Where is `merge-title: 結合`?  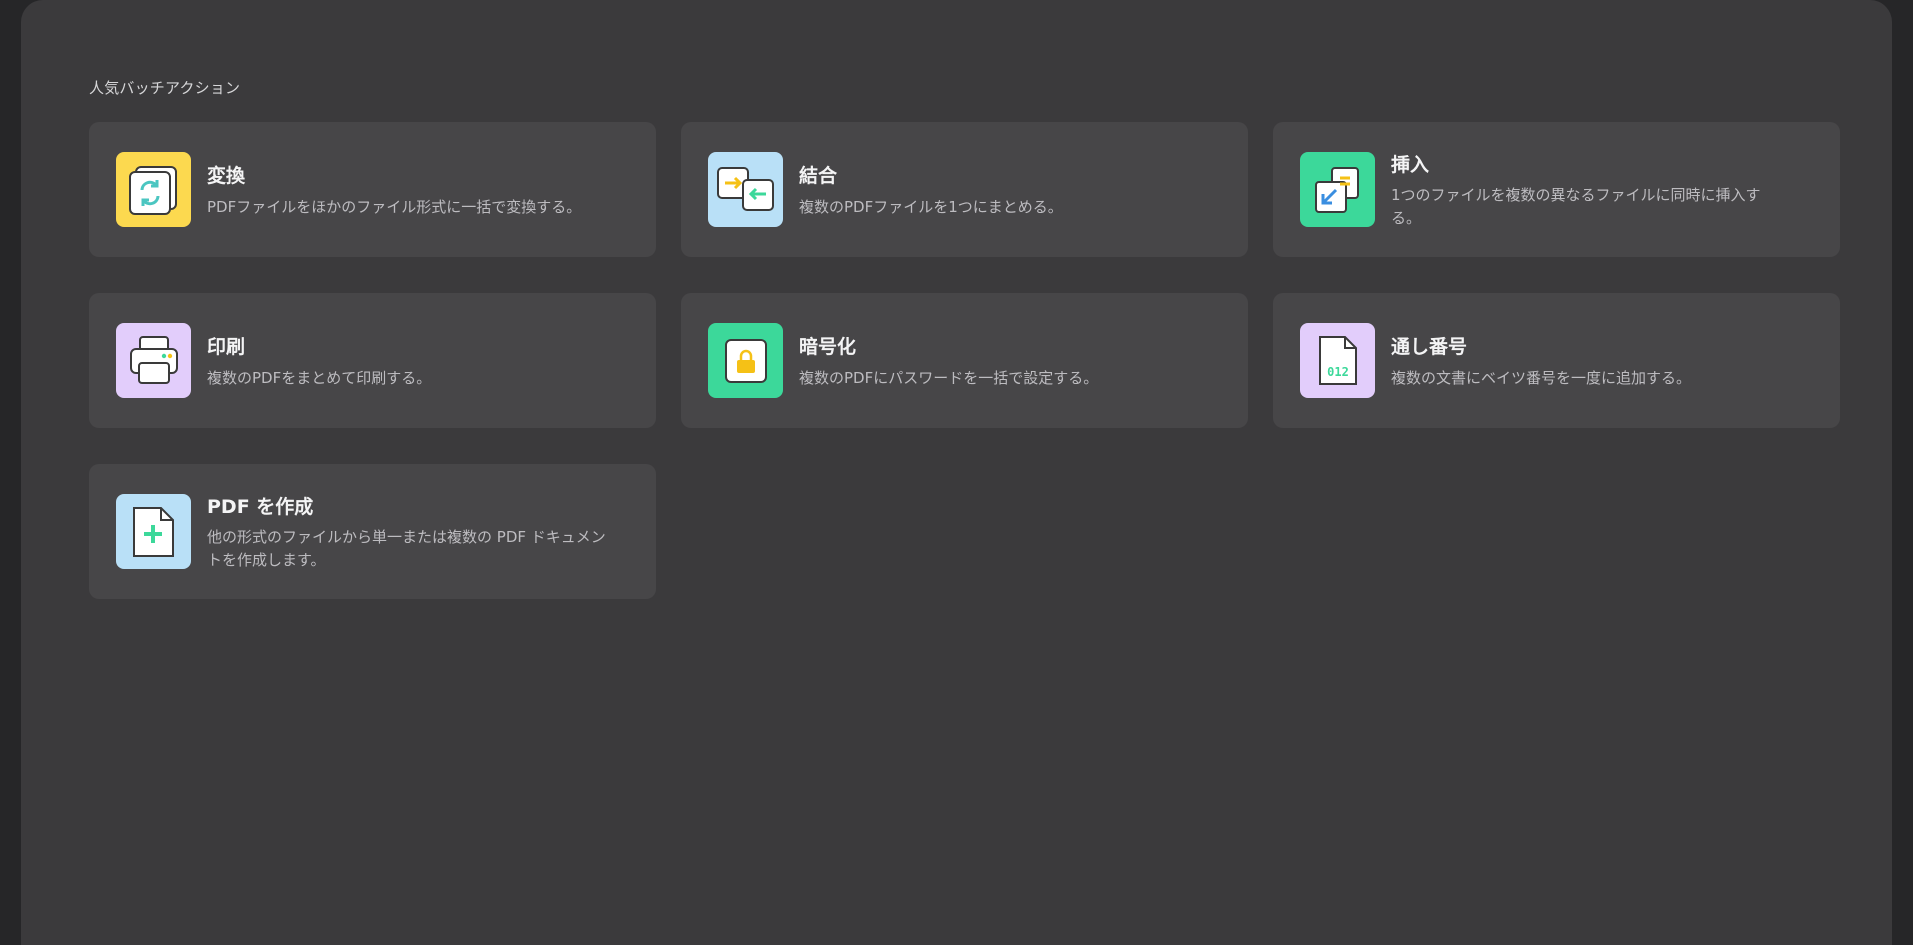
merge-title: 結合 is located at coordinates (818, 176).